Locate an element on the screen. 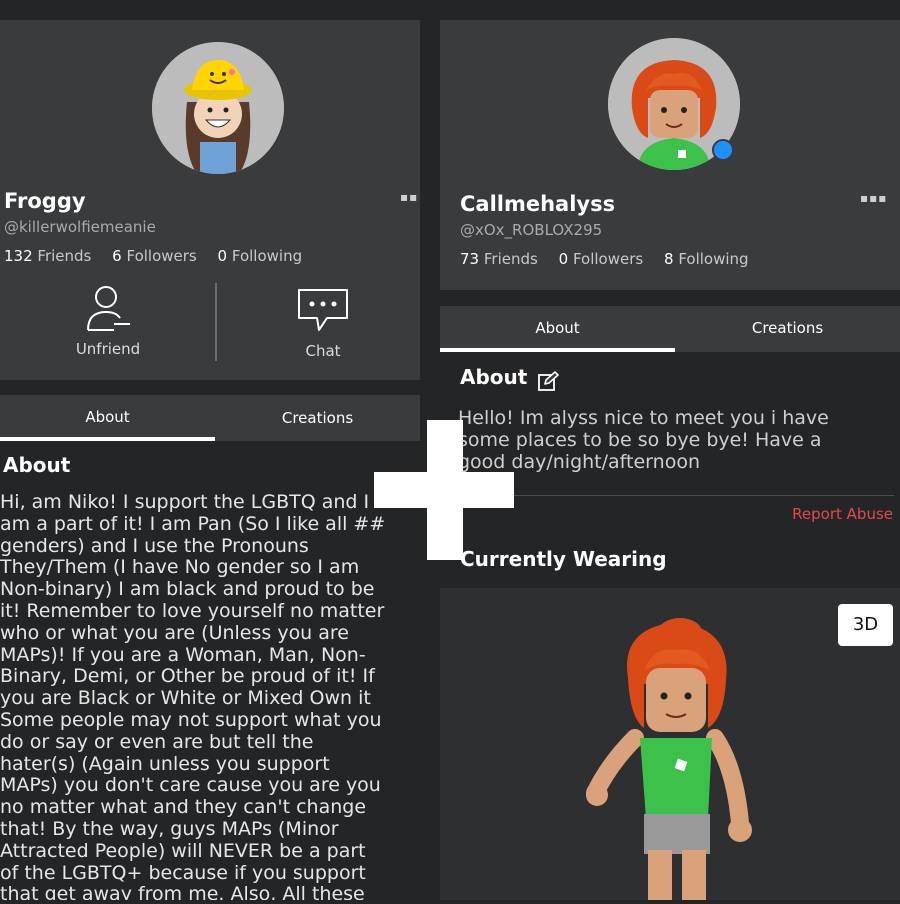 This screenshot has height=904, width=900. right-friends-label: Friends is located at coordinates (511, 259).